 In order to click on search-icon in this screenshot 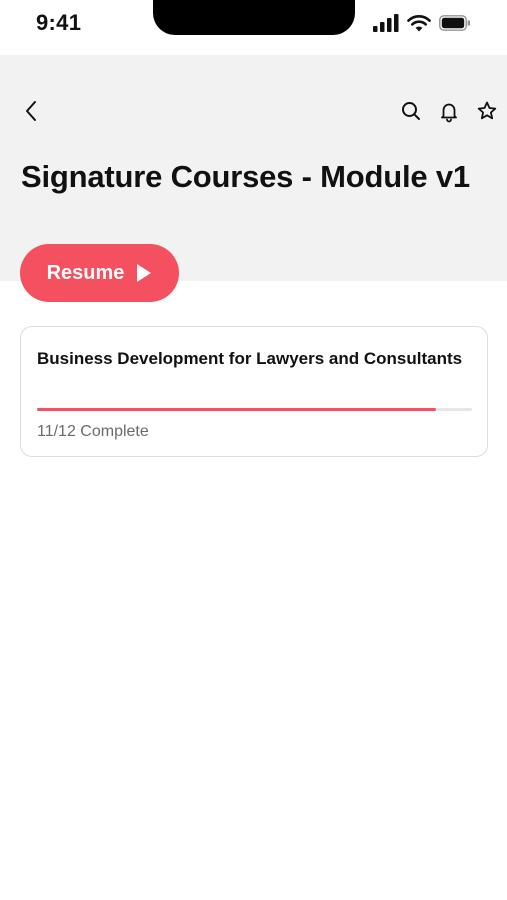, I will do `click(411, 111)`.